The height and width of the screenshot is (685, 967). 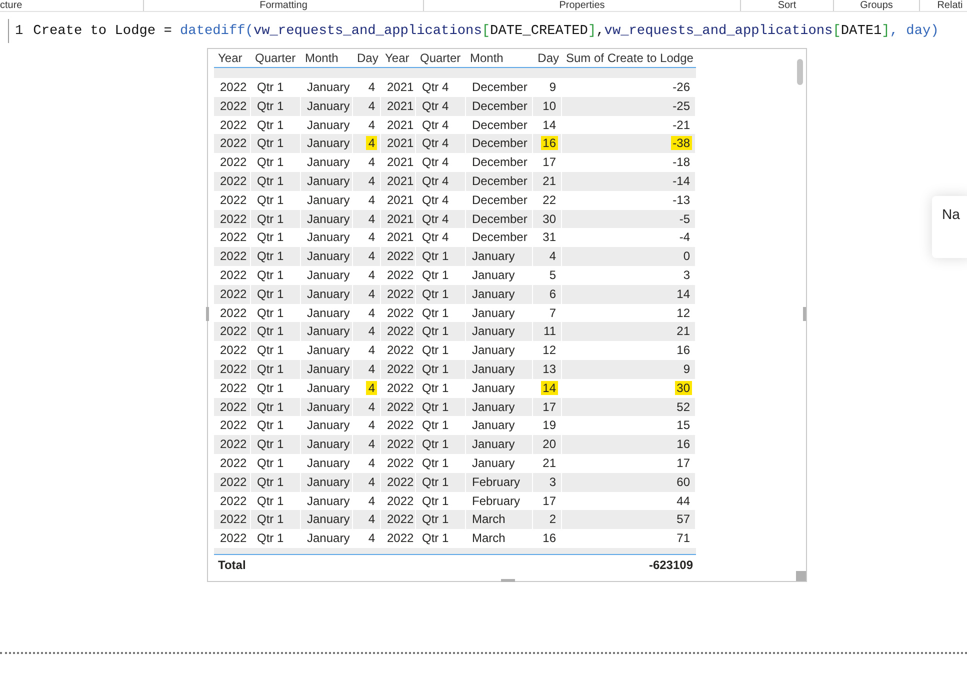 What do you see at coordinates (629, 125) in the screenshot?
I see `table-cell: -21` at bounding box center [629, 125].